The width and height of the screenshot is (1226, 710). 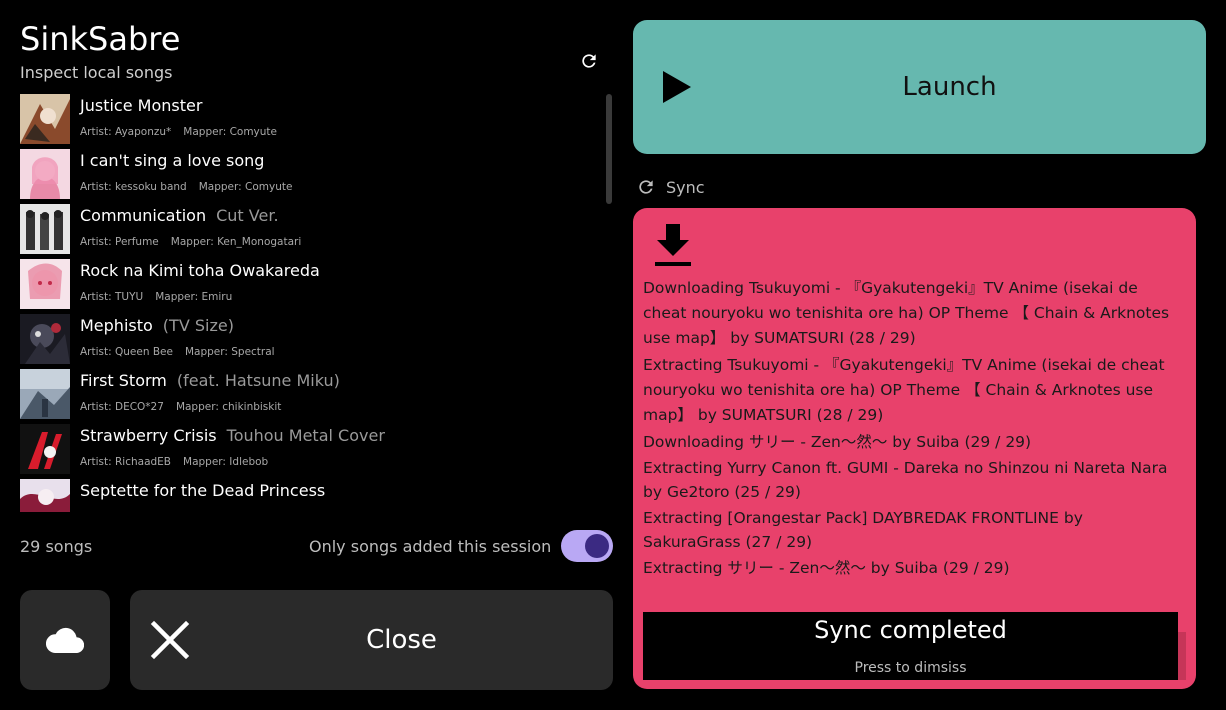 What do you see at coordinates (646, 187) in the screenshot?
I see `sync-icon` at bounding box center [646, 187].